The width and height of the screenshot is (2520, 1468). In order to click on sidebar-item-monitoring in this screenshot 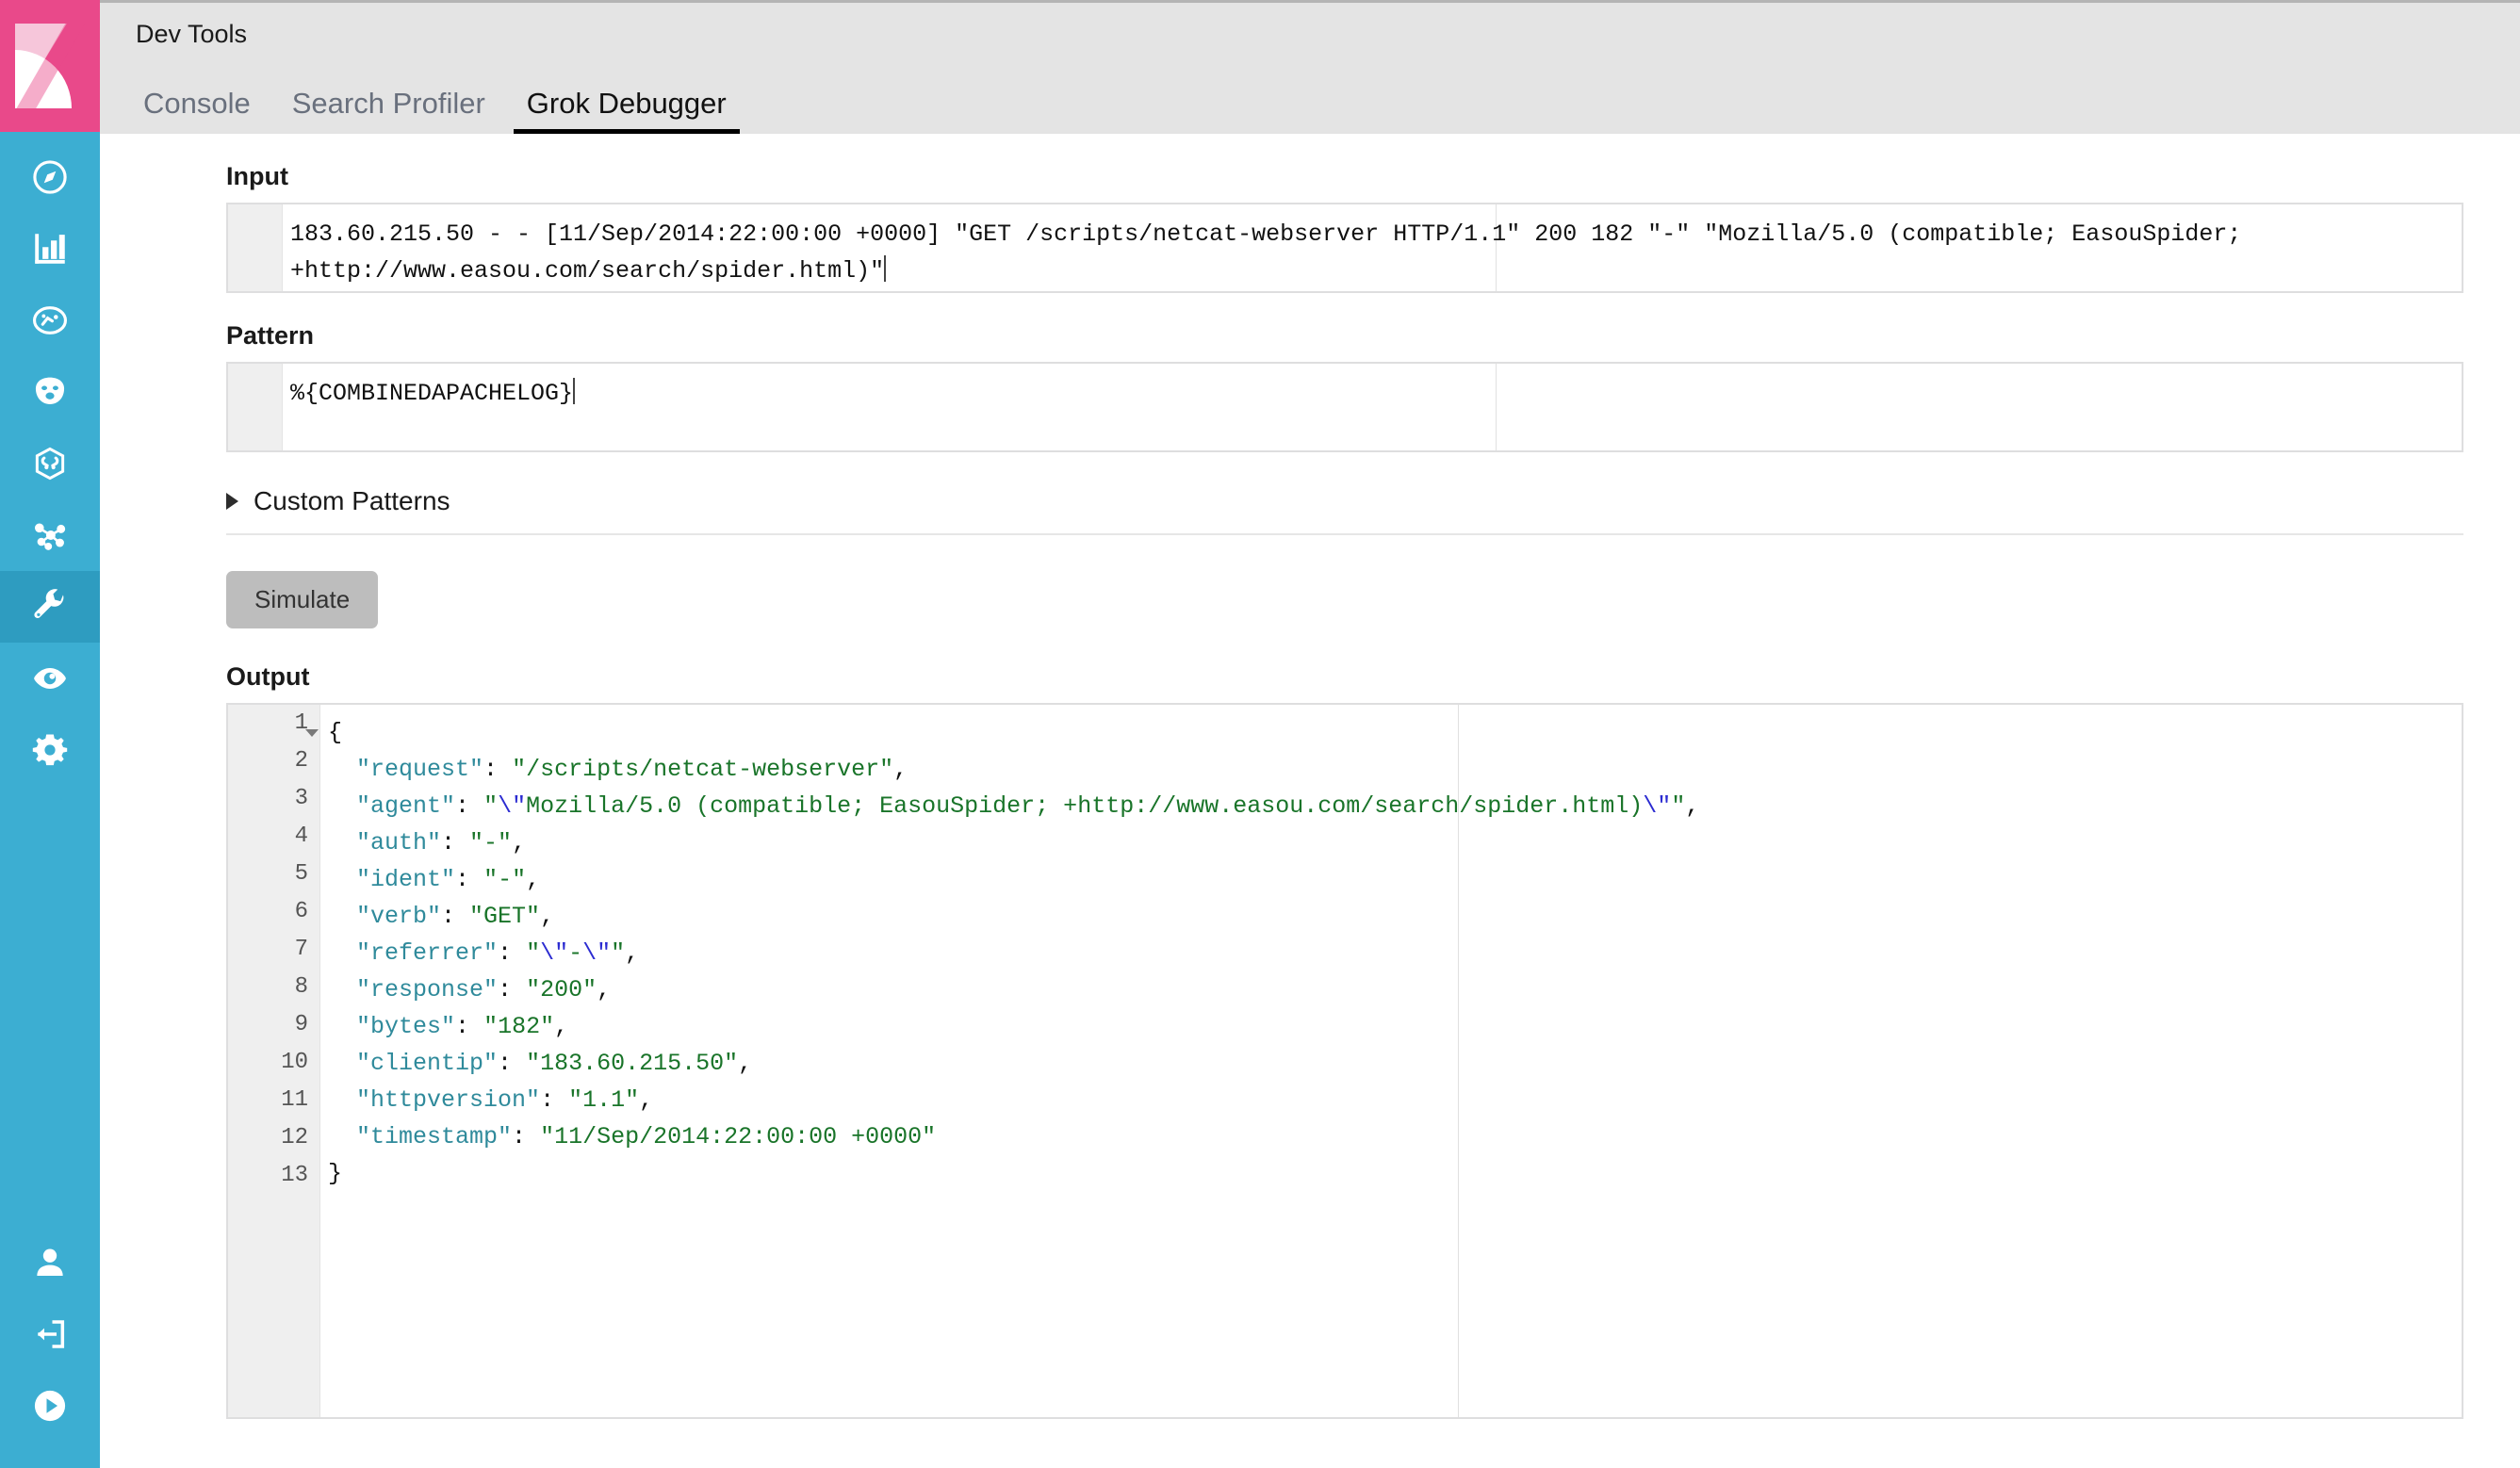, I will do `click(50, 678)`.